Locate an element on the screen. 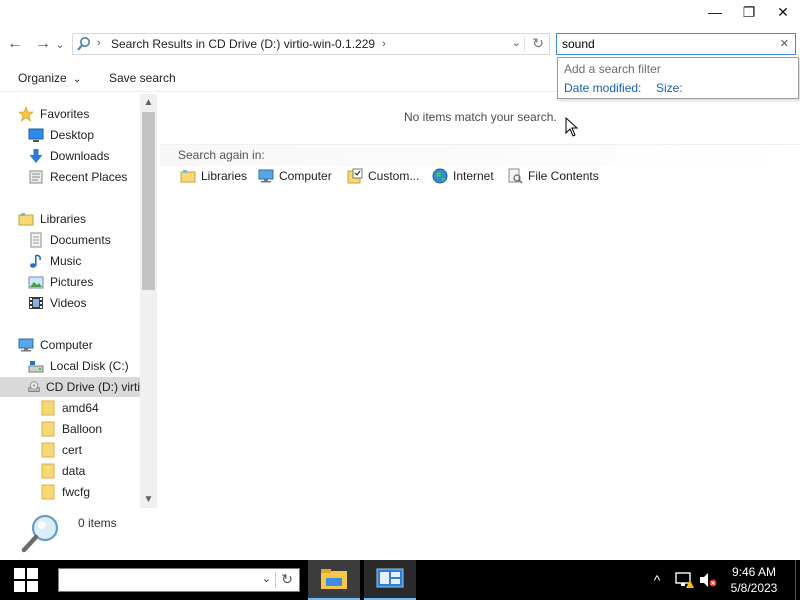 The width and height of the screenshot is (800, 600). search-results-icon is located at coordinates (83, 44).